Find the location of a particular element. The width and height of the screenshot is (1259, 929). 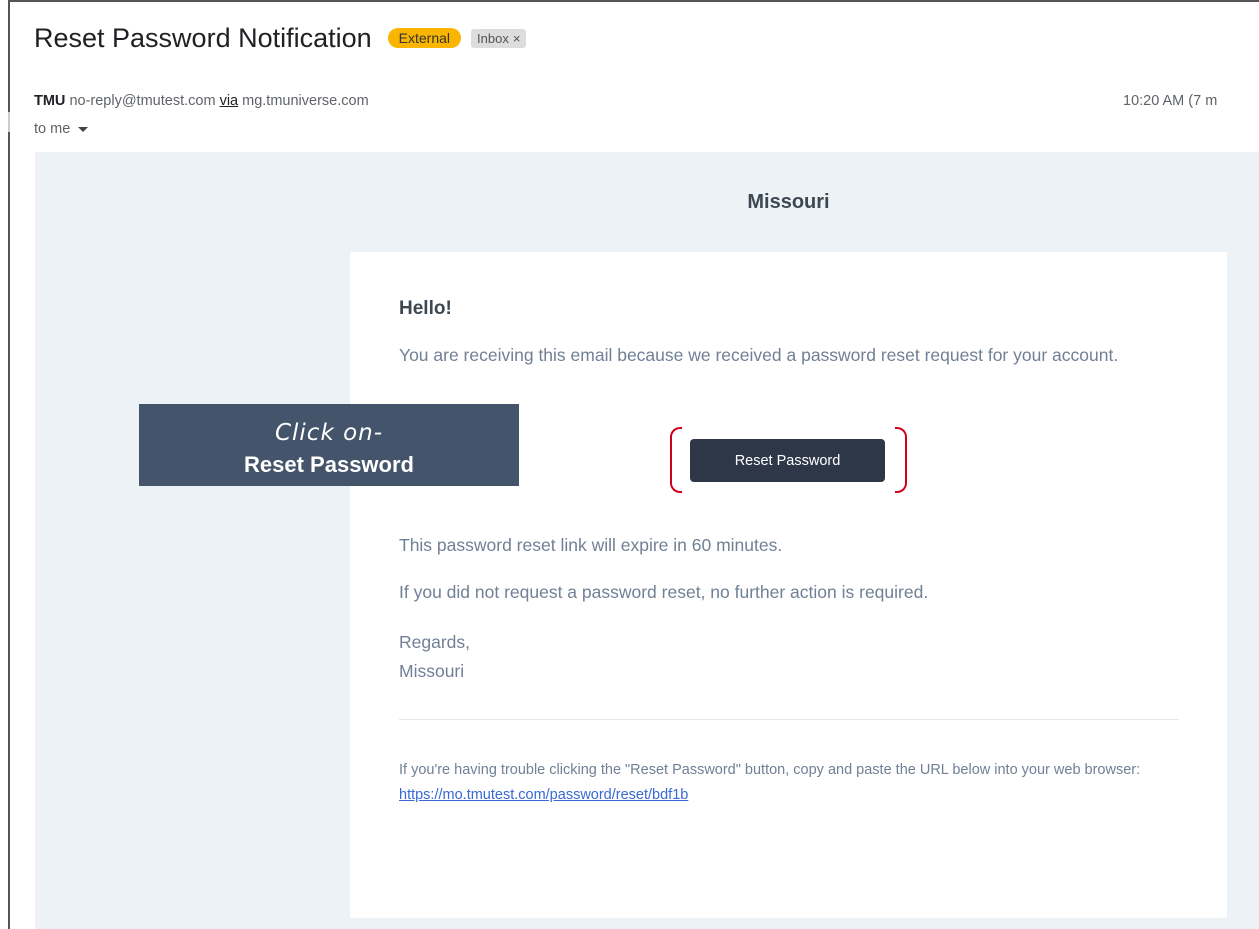

reset-password-button: Reset Password is located at coordinates (787, 460).